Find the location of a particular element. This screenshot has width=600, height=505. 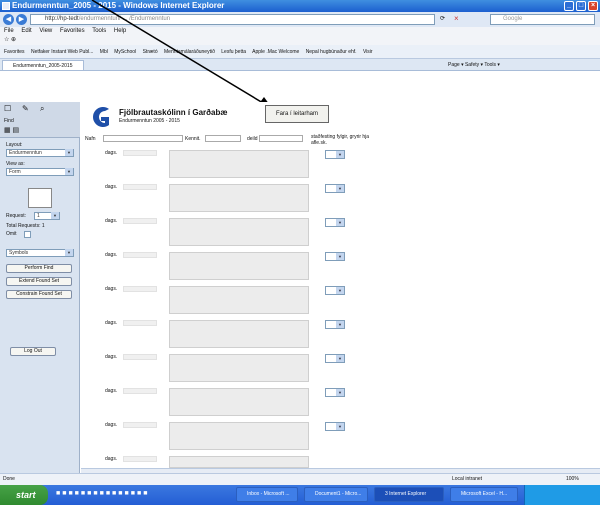

edit-icon: ✎ is located at coordinates (25, 108).